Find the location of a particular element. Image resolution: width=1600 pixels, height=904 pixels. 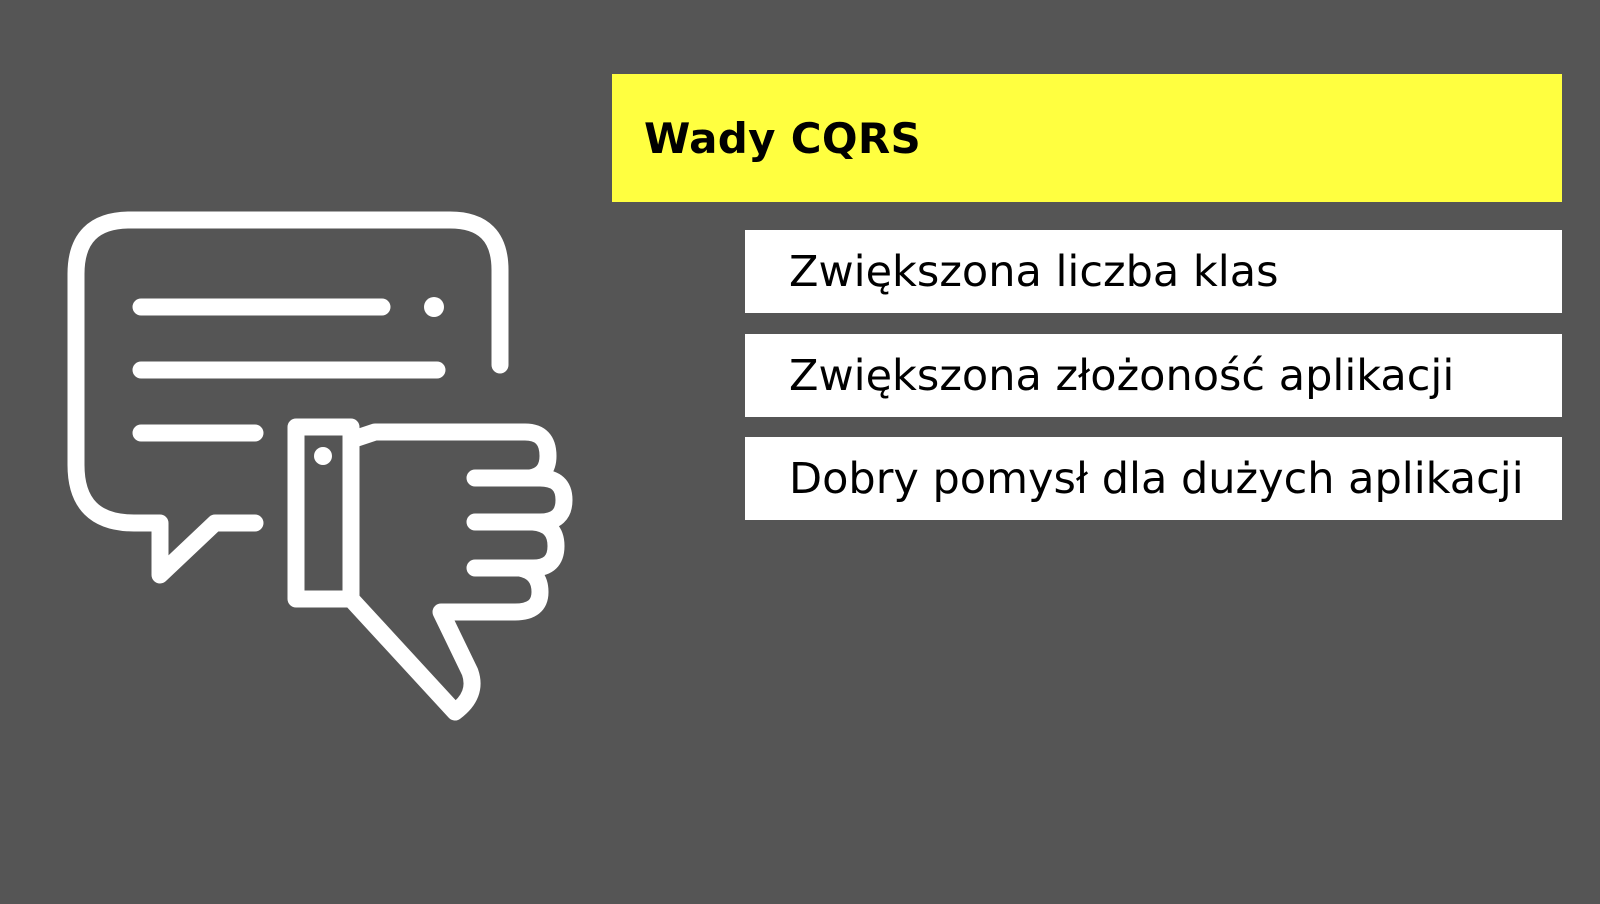

list-item-label: Zwiększona złożoność aplikacji is located at coordinates (1122, 375).